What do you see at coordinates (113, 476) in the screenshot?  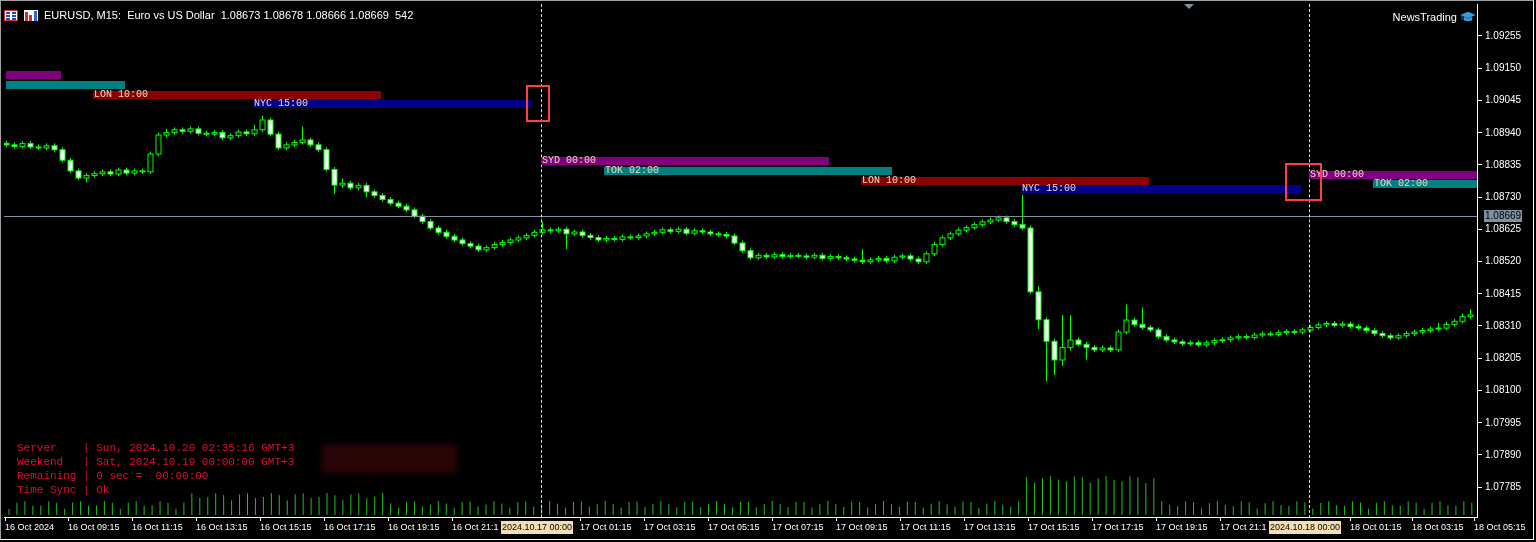 I see `info-line: Remaining | 0 sec = 00:00:00` at bounding box center [113, 476].